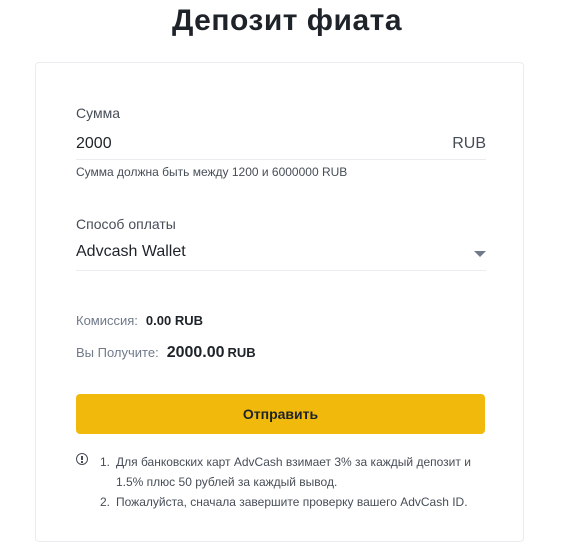  What do you see at coordinates (139, 320) in the screenshot?
I see `fee-row: Комиссия: 0.00 RUB` at bounding box center [139, 320].